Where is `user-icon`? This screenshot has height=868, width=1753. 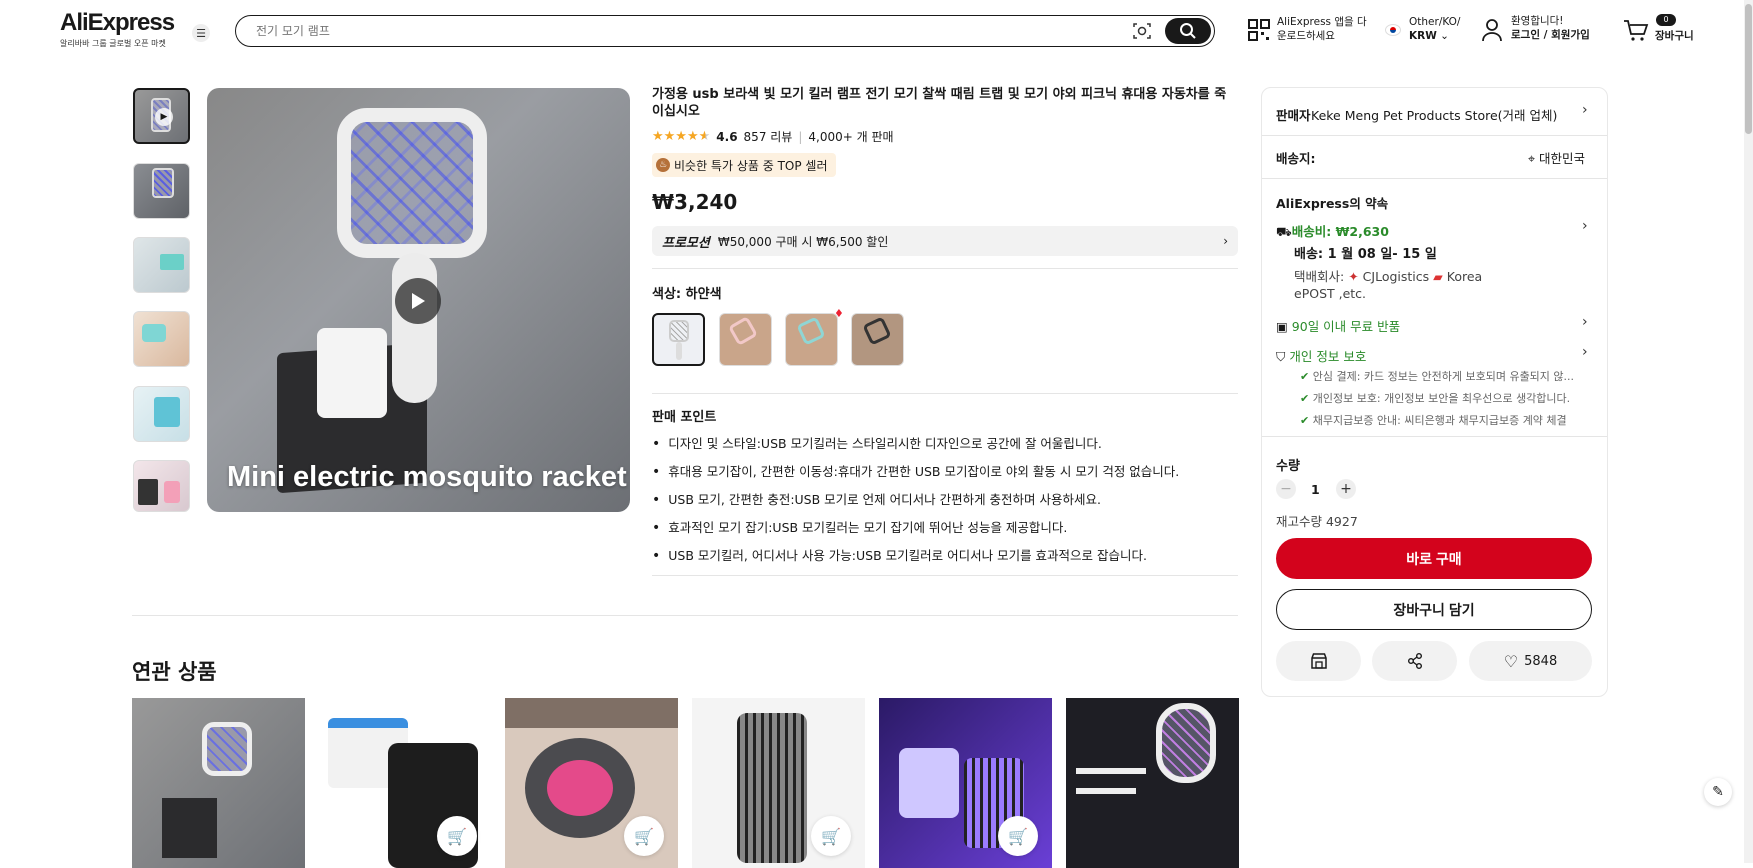 user-icon is located at coordinates (1492, 32).